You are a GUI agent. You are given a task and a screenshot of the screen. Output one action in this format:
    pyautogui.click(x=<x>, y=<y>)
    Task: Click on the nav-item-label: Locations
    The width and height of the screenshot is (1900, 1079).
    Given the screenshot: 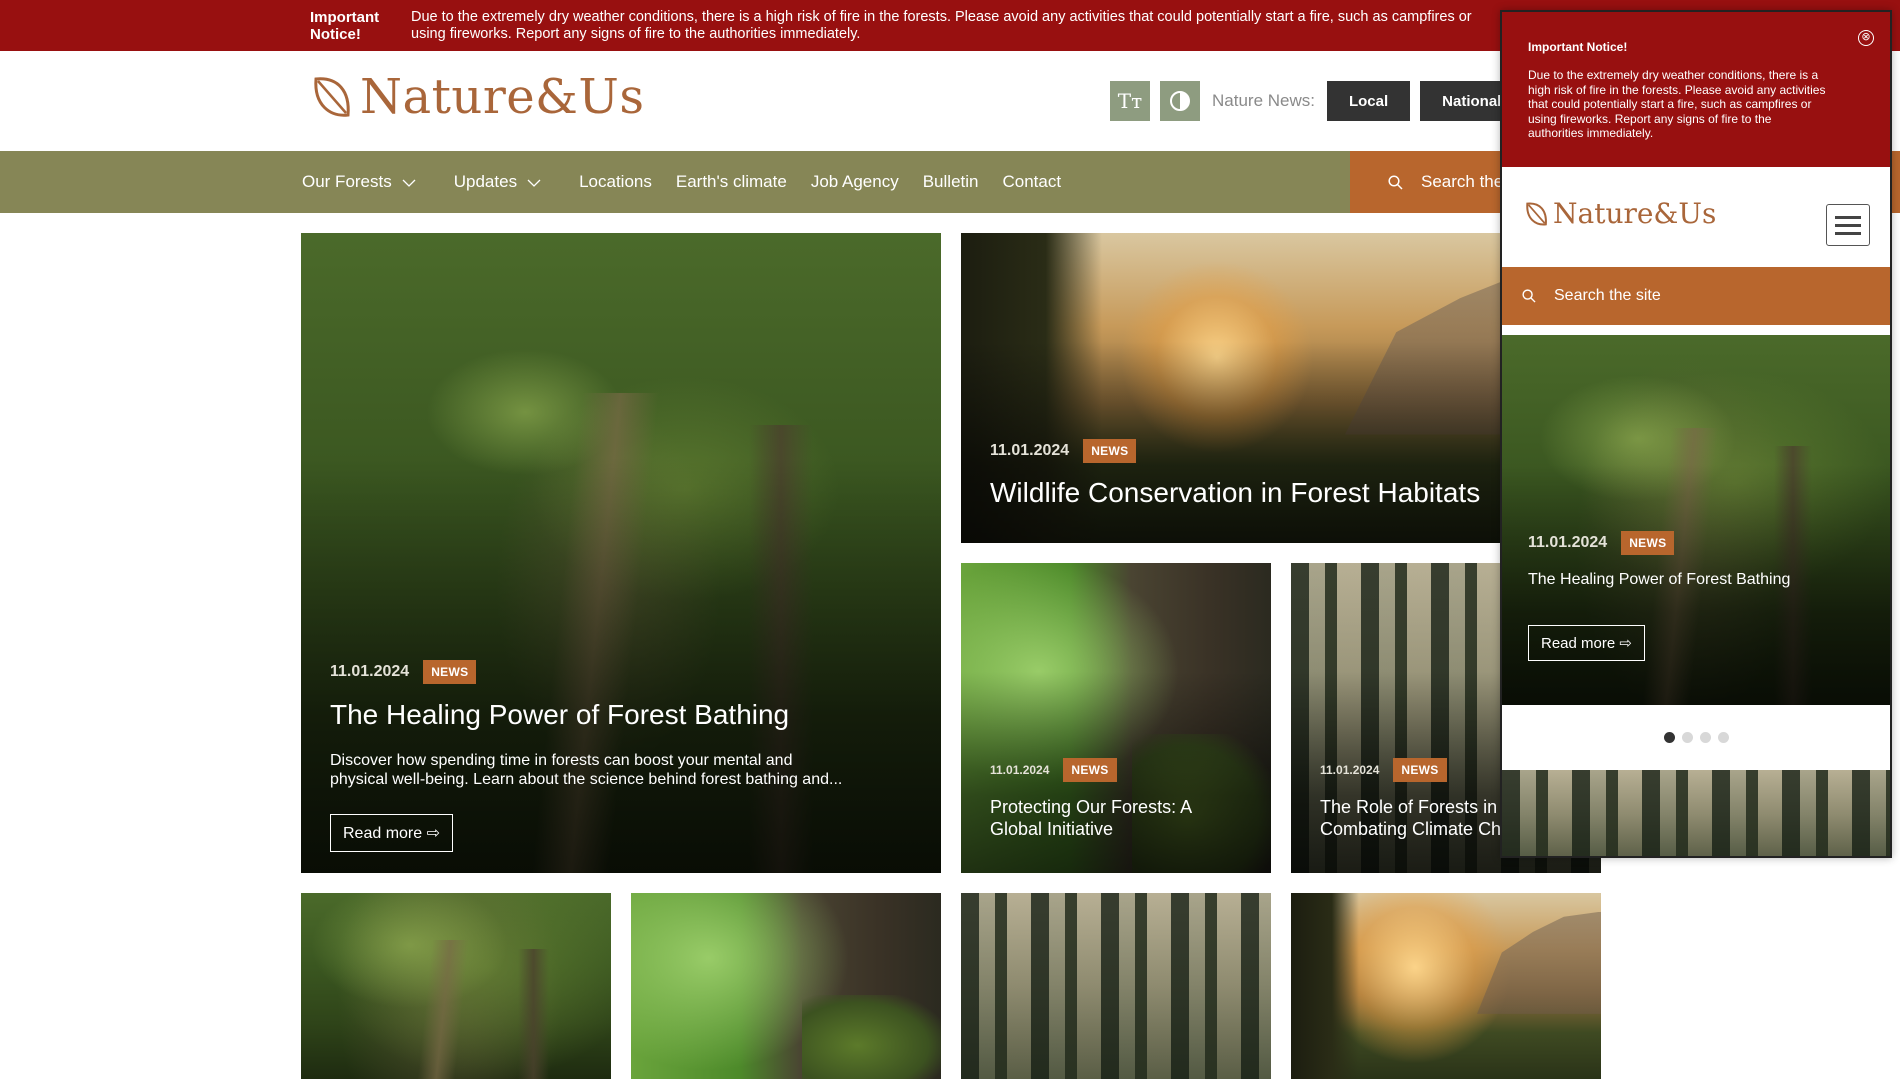 What is the action you would take?
    pyautogui.click(x=615, y=181)
    